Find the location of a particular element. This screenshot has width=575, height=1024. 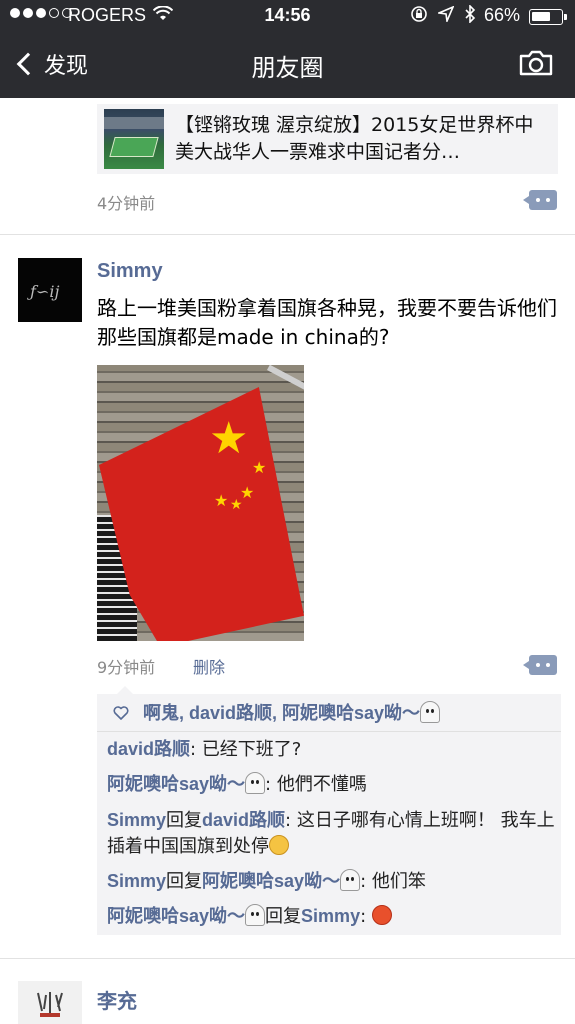

comment-text: 他們不懂嗎 is located at coordinates (321, 784).